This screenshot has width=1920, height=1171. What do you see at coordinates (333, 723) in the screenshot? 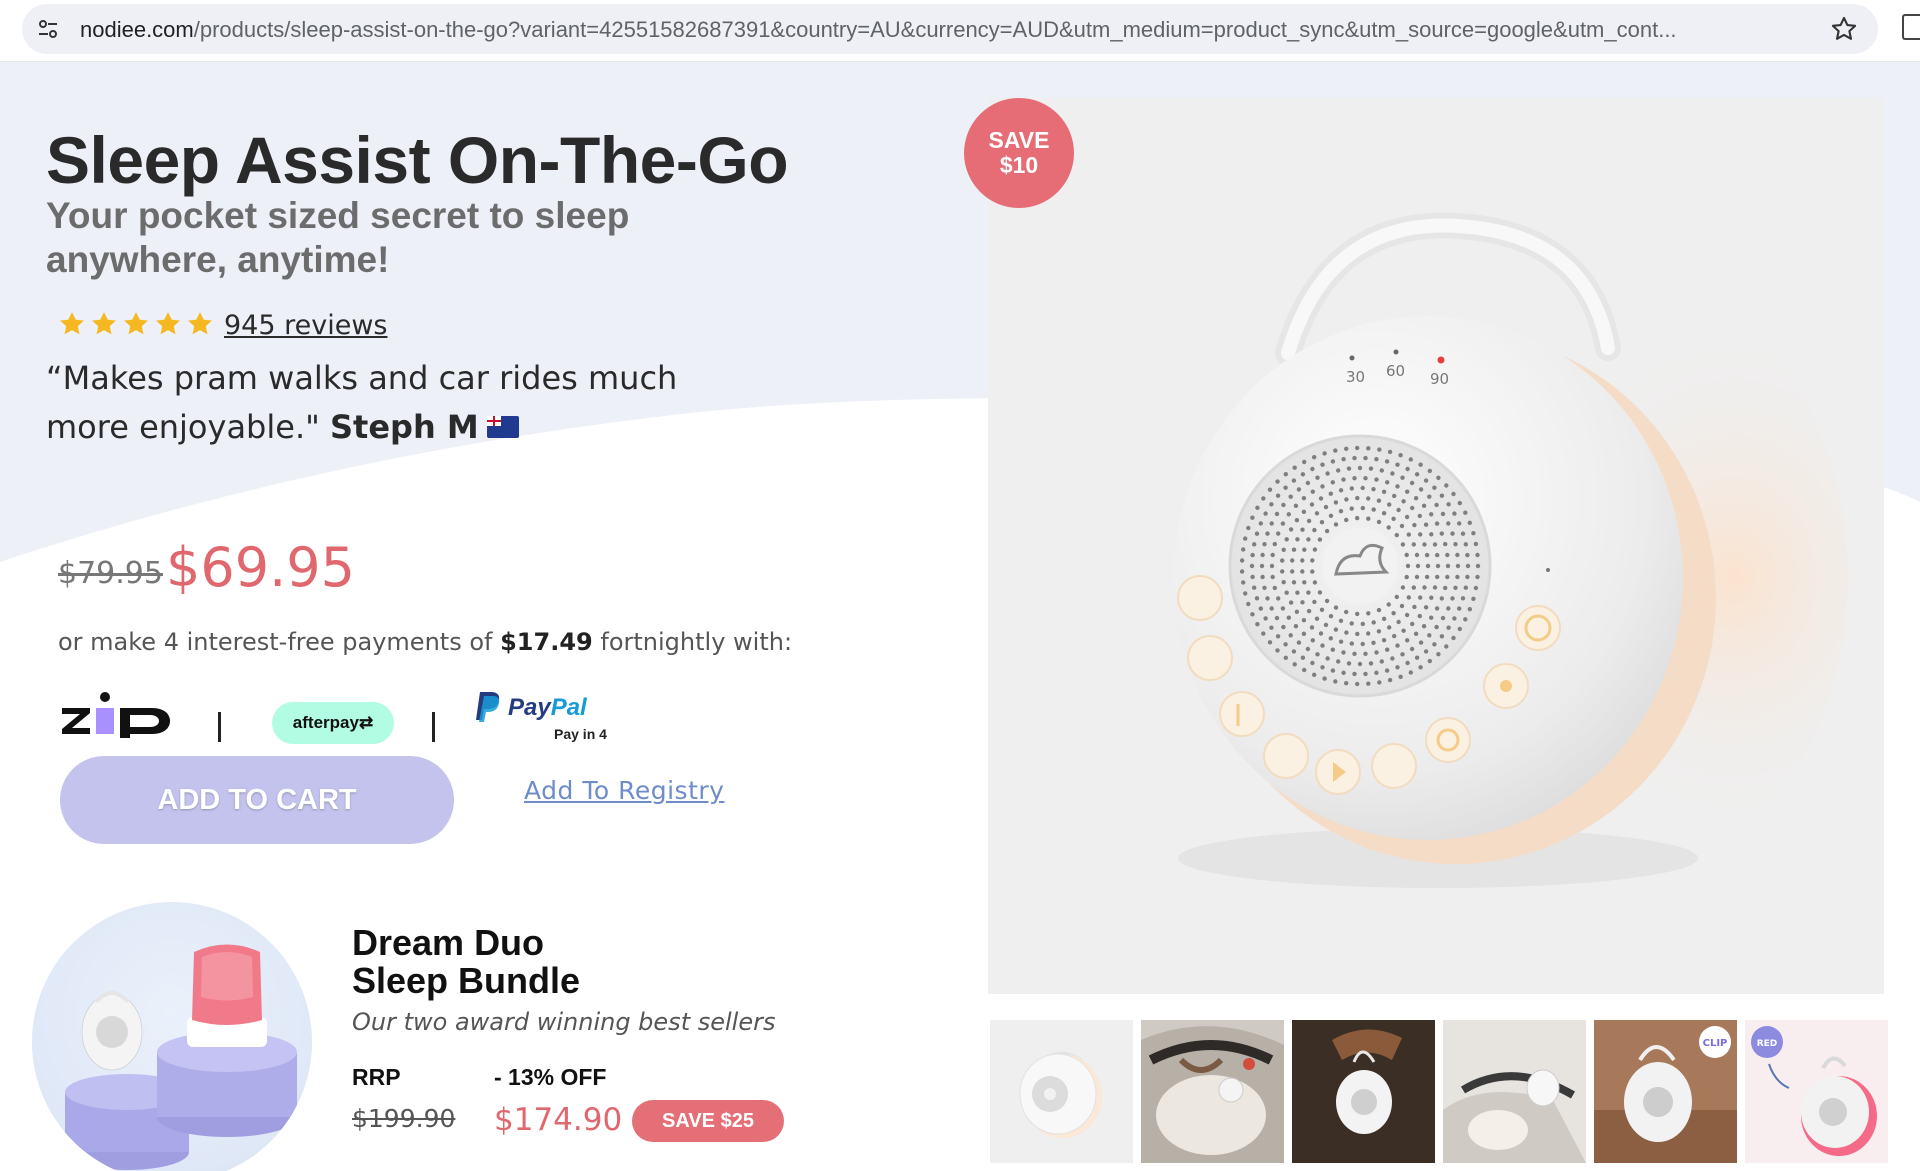
I see `afterpay-logo: afterpay⇄` at bounding box center [333, 723].